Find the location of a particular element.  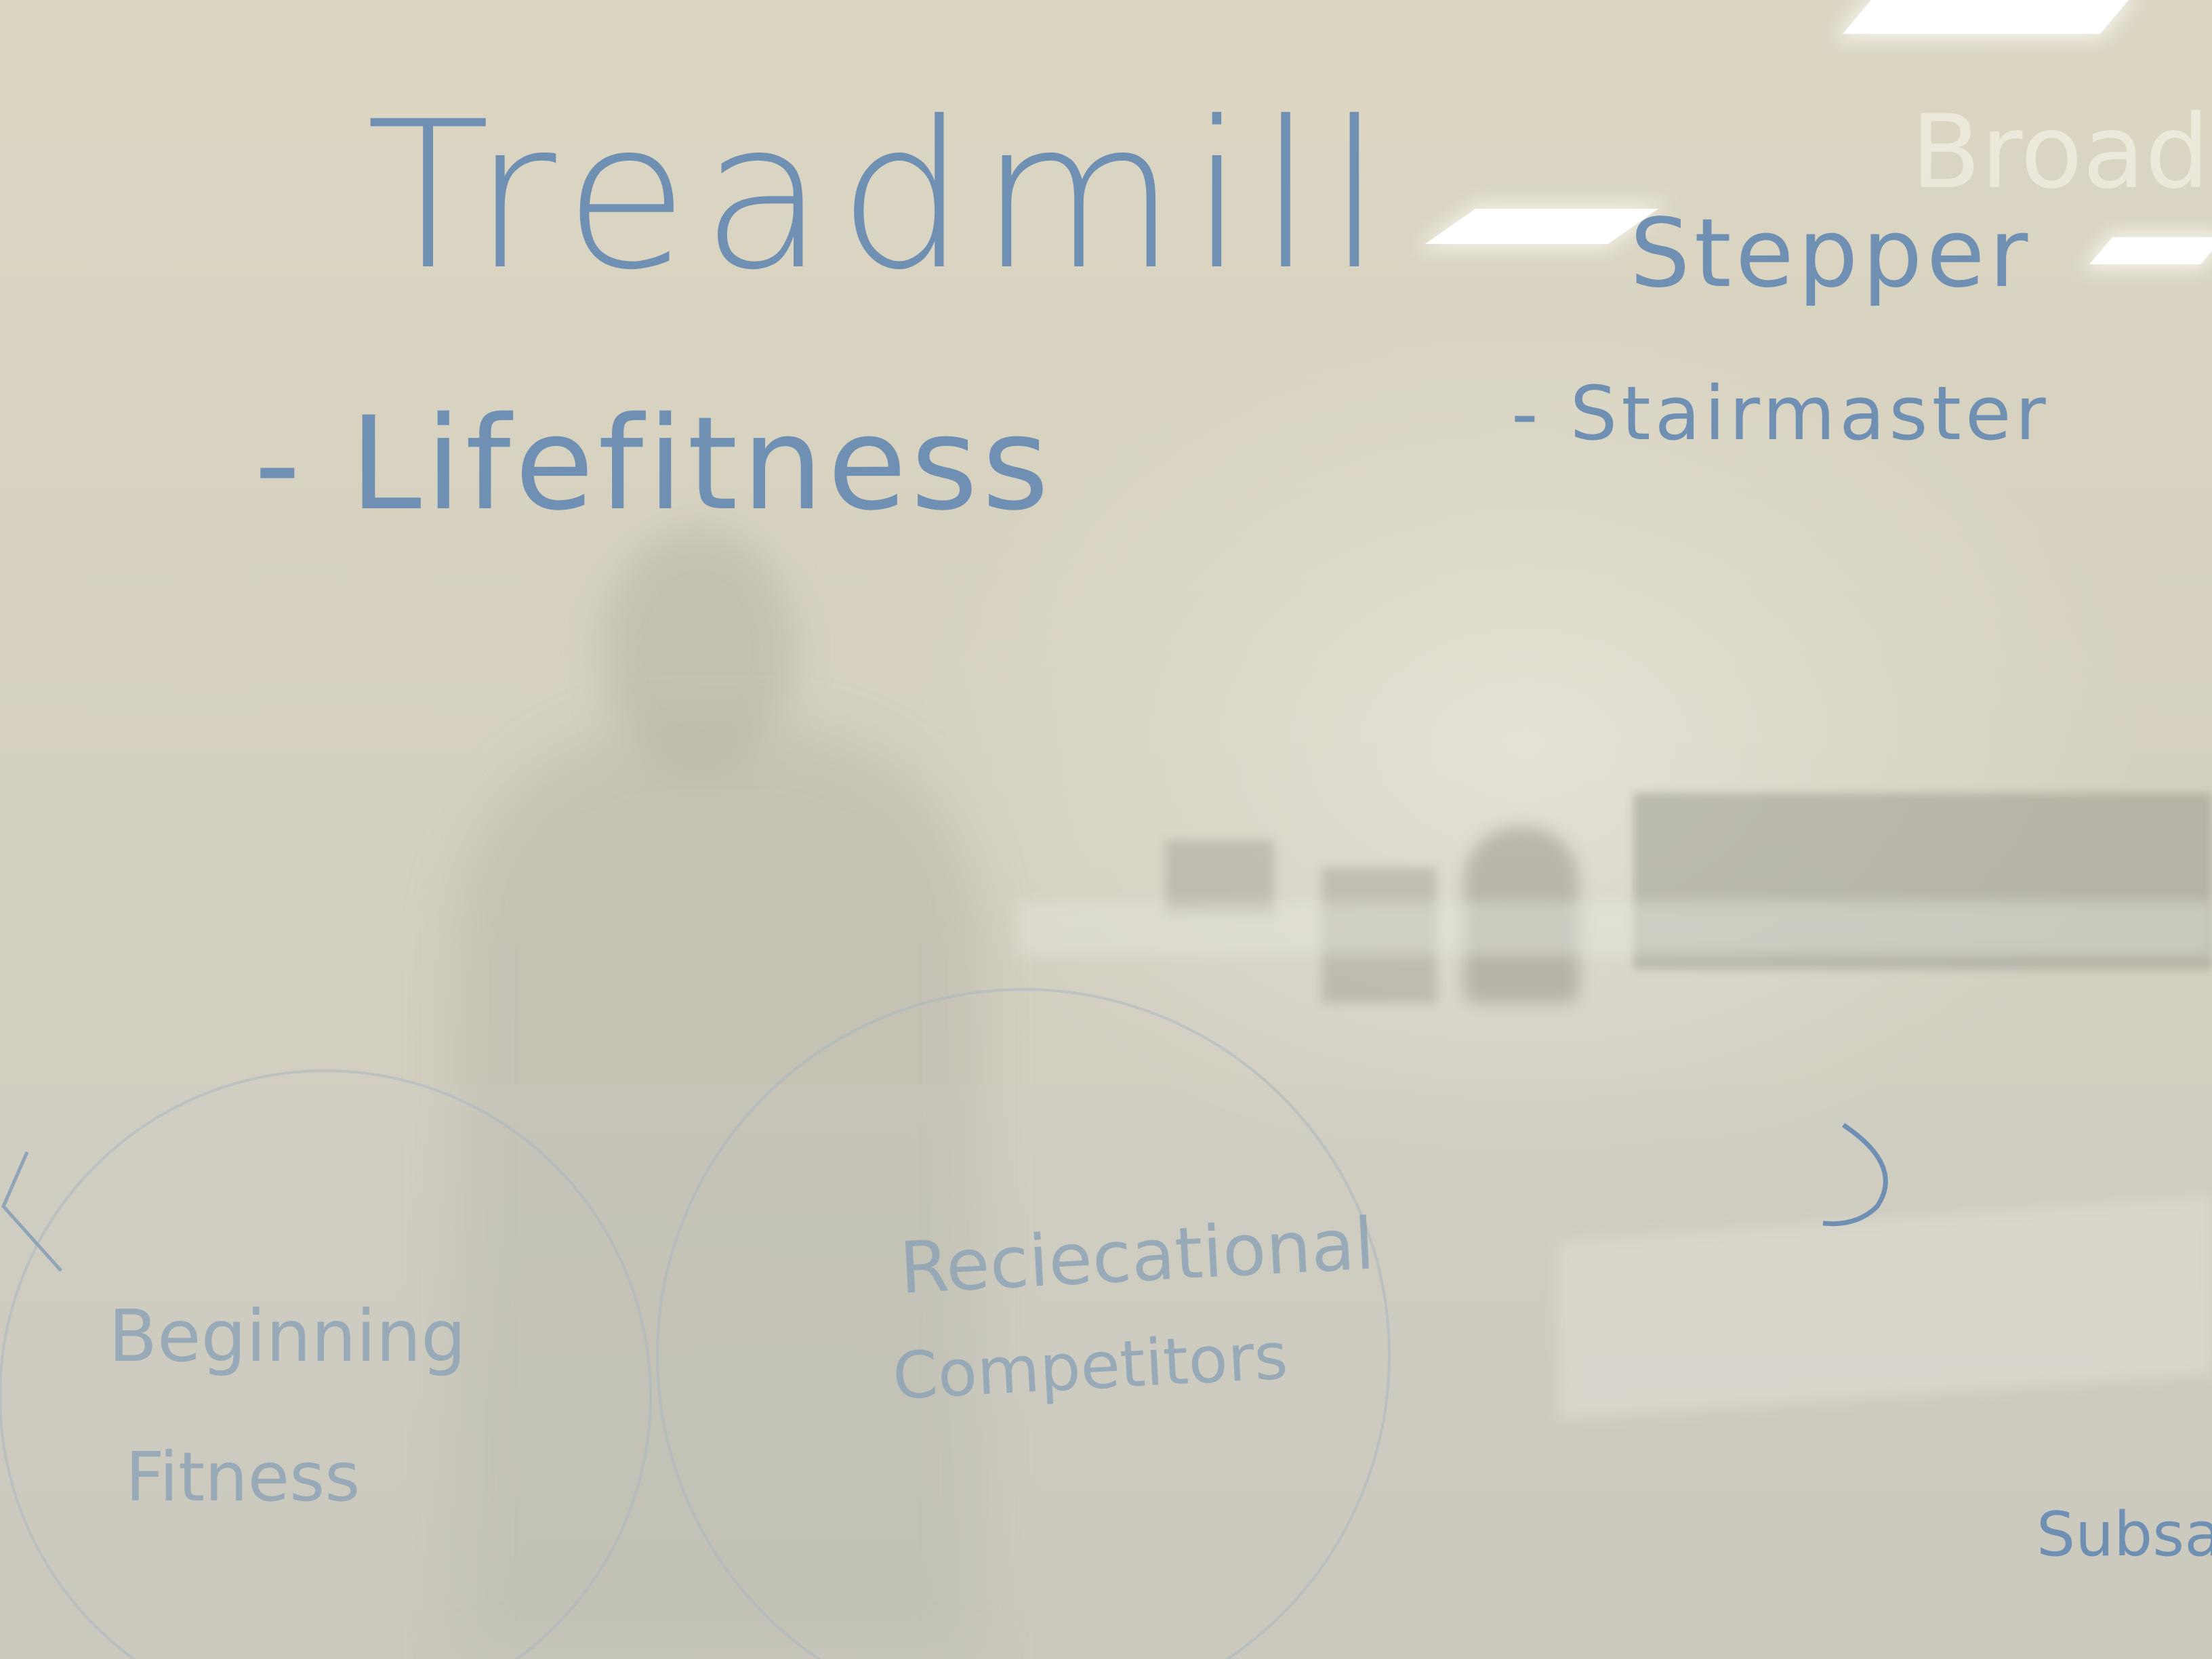

segment-partial-label: Subsan is located at coordinates (2124, 1534).